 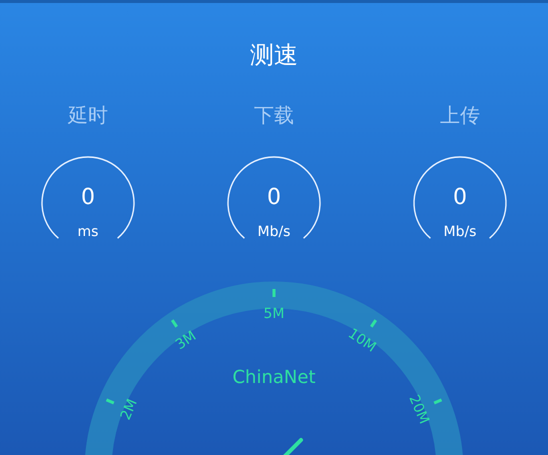 What do you see at coordinates (274, 115) in the screenshot?
I see `metric-label: 下载` at bounding box center [274, 115].